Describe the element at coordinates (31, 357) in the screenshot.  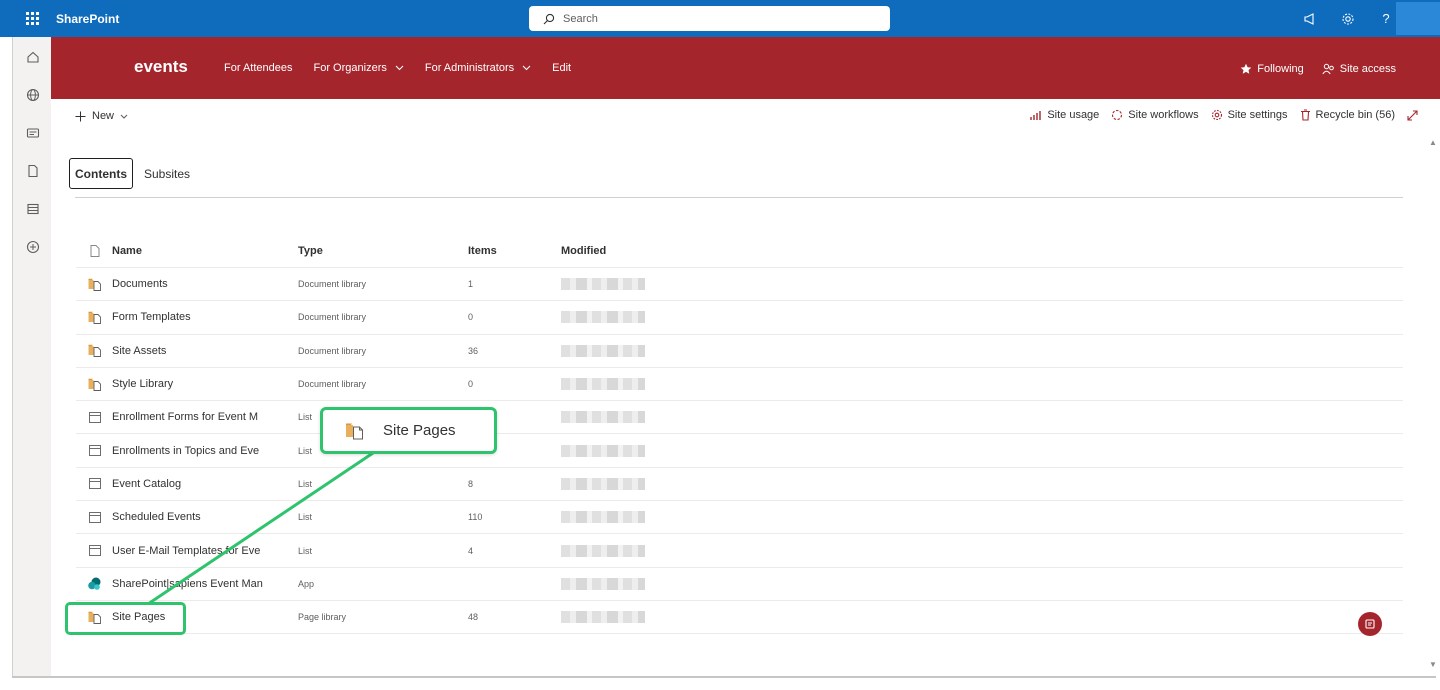
I see `left-rail` at that location.